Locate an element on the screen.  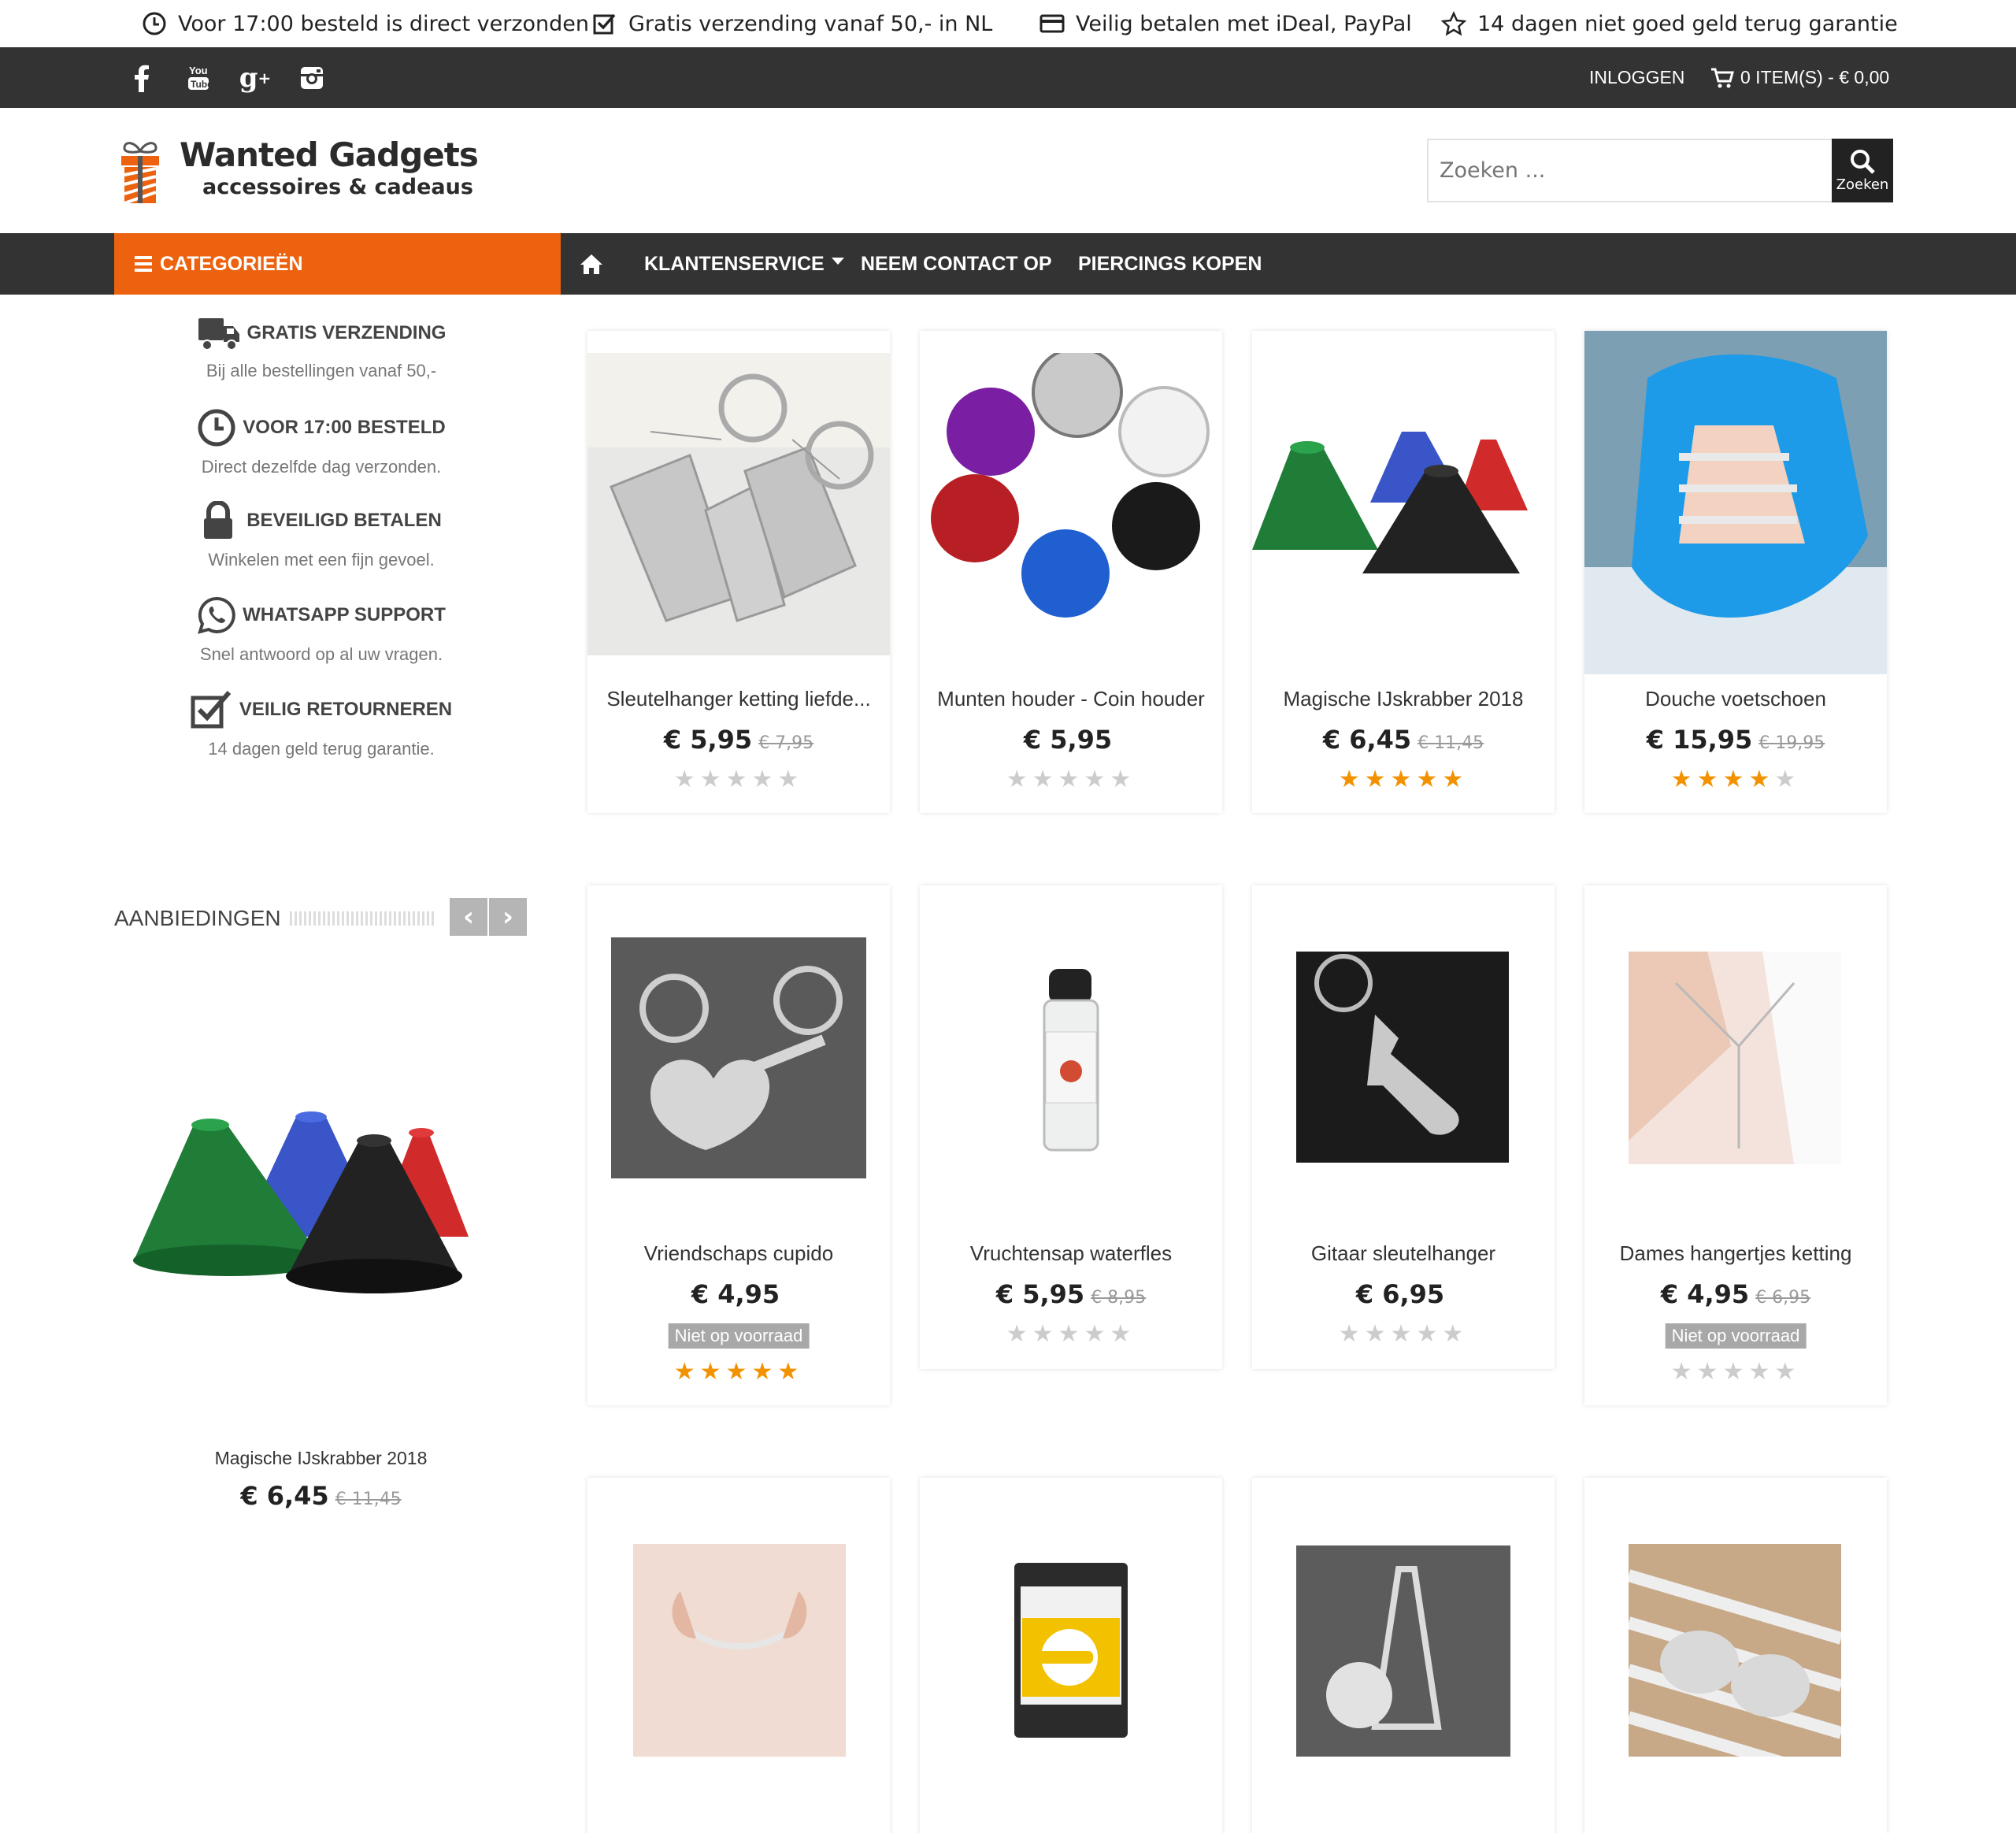
feature-title: VEILIG RETOURNEREN is located at coordinates (346, 709).